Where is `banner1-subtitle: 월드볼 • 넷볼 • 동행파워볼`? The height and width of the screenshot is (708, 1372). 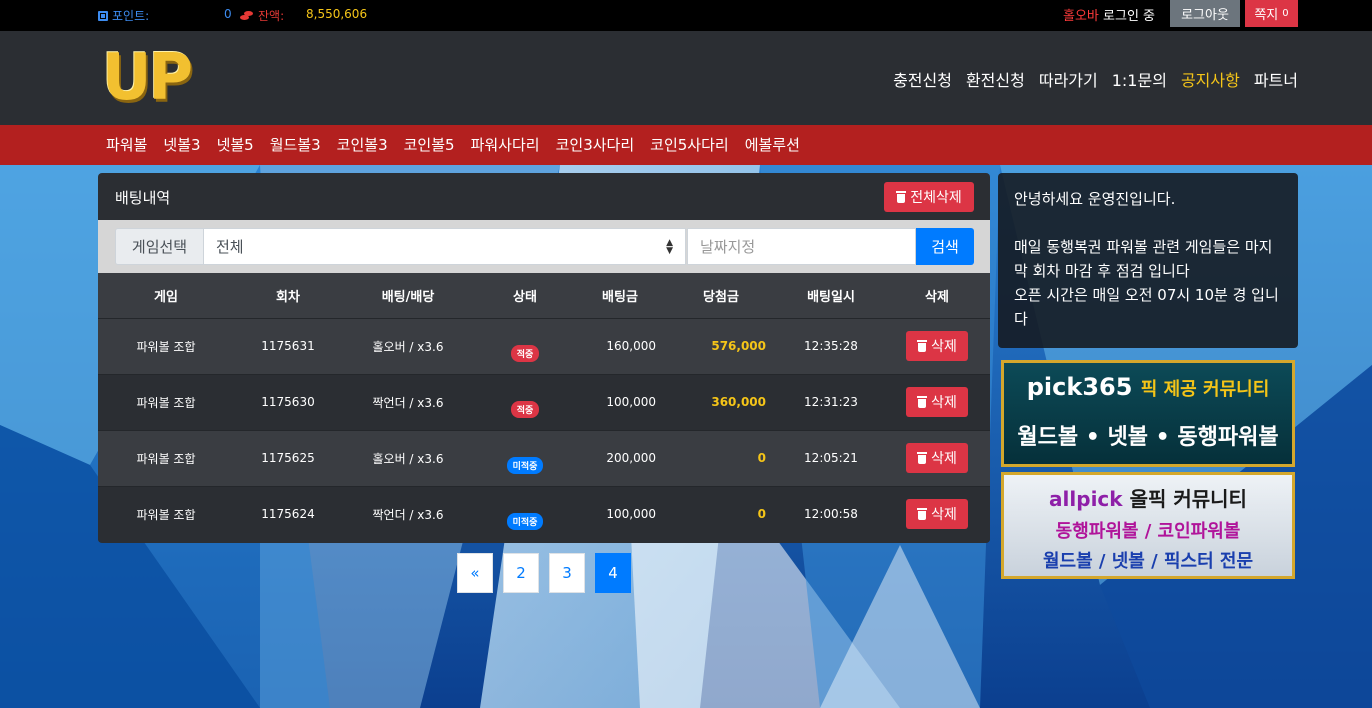
banner1-subtitle: 월드볼 • 넷볼 • 동행파워볼 is located at coordinates (1148, 437).